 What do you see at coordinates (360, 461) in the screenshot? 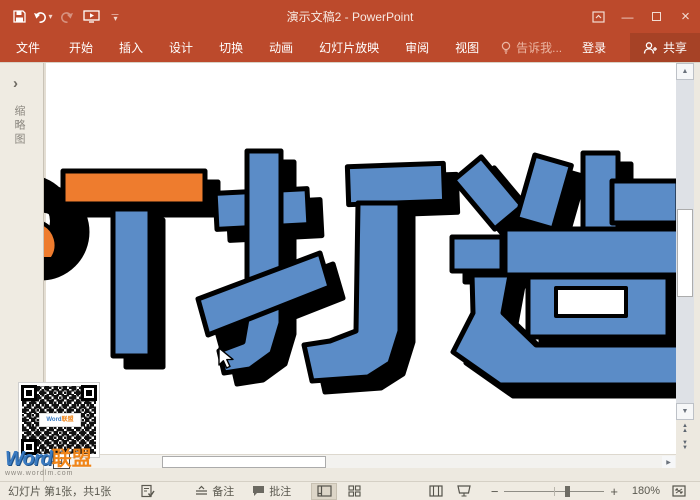
I see `horizontal-scrollbar: ◀ ▶` at bounding box center [360, 461].